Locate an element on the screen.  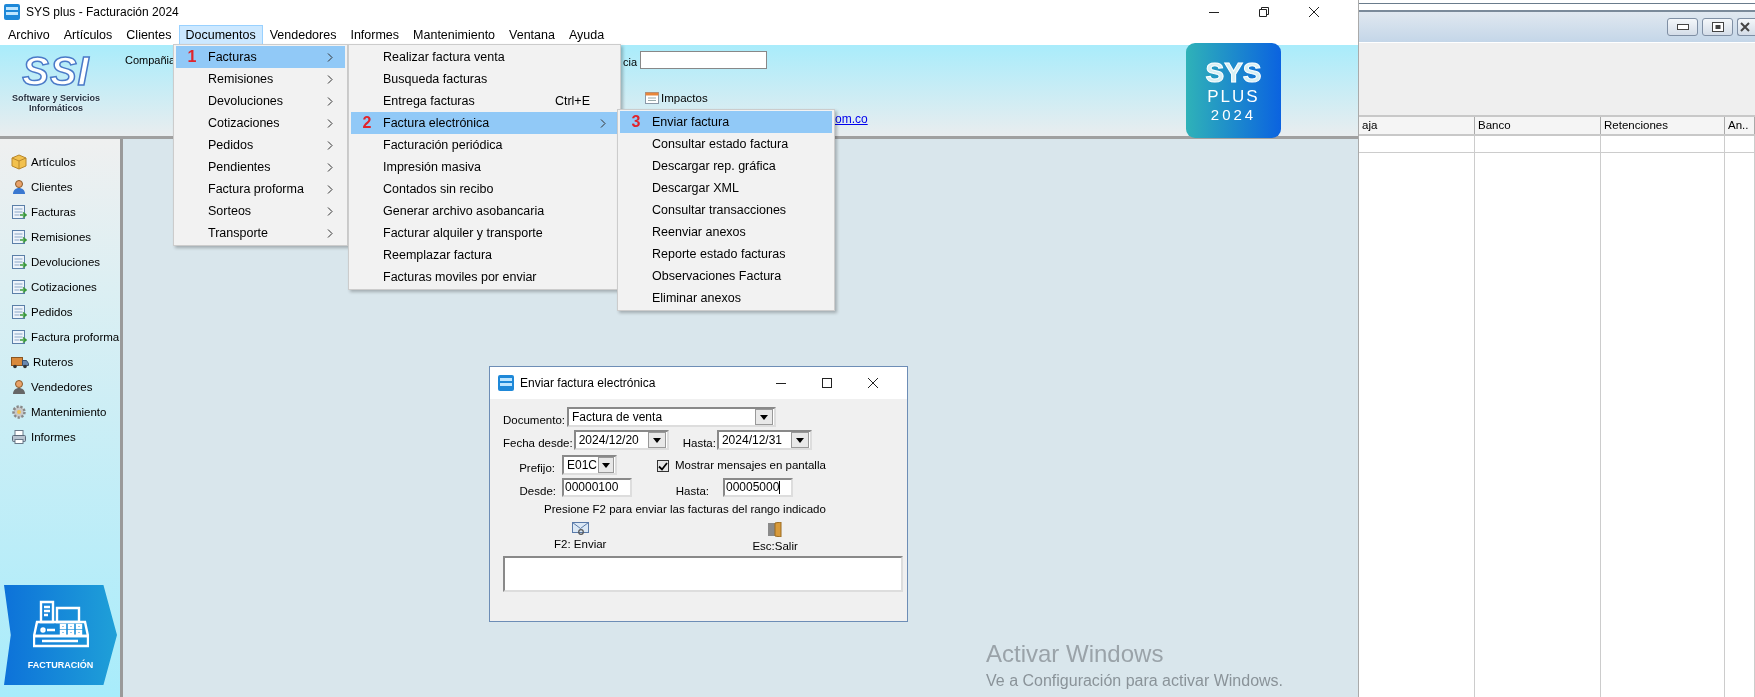
menu-option: Realizar factura venta is located at coordinates (484, 57).